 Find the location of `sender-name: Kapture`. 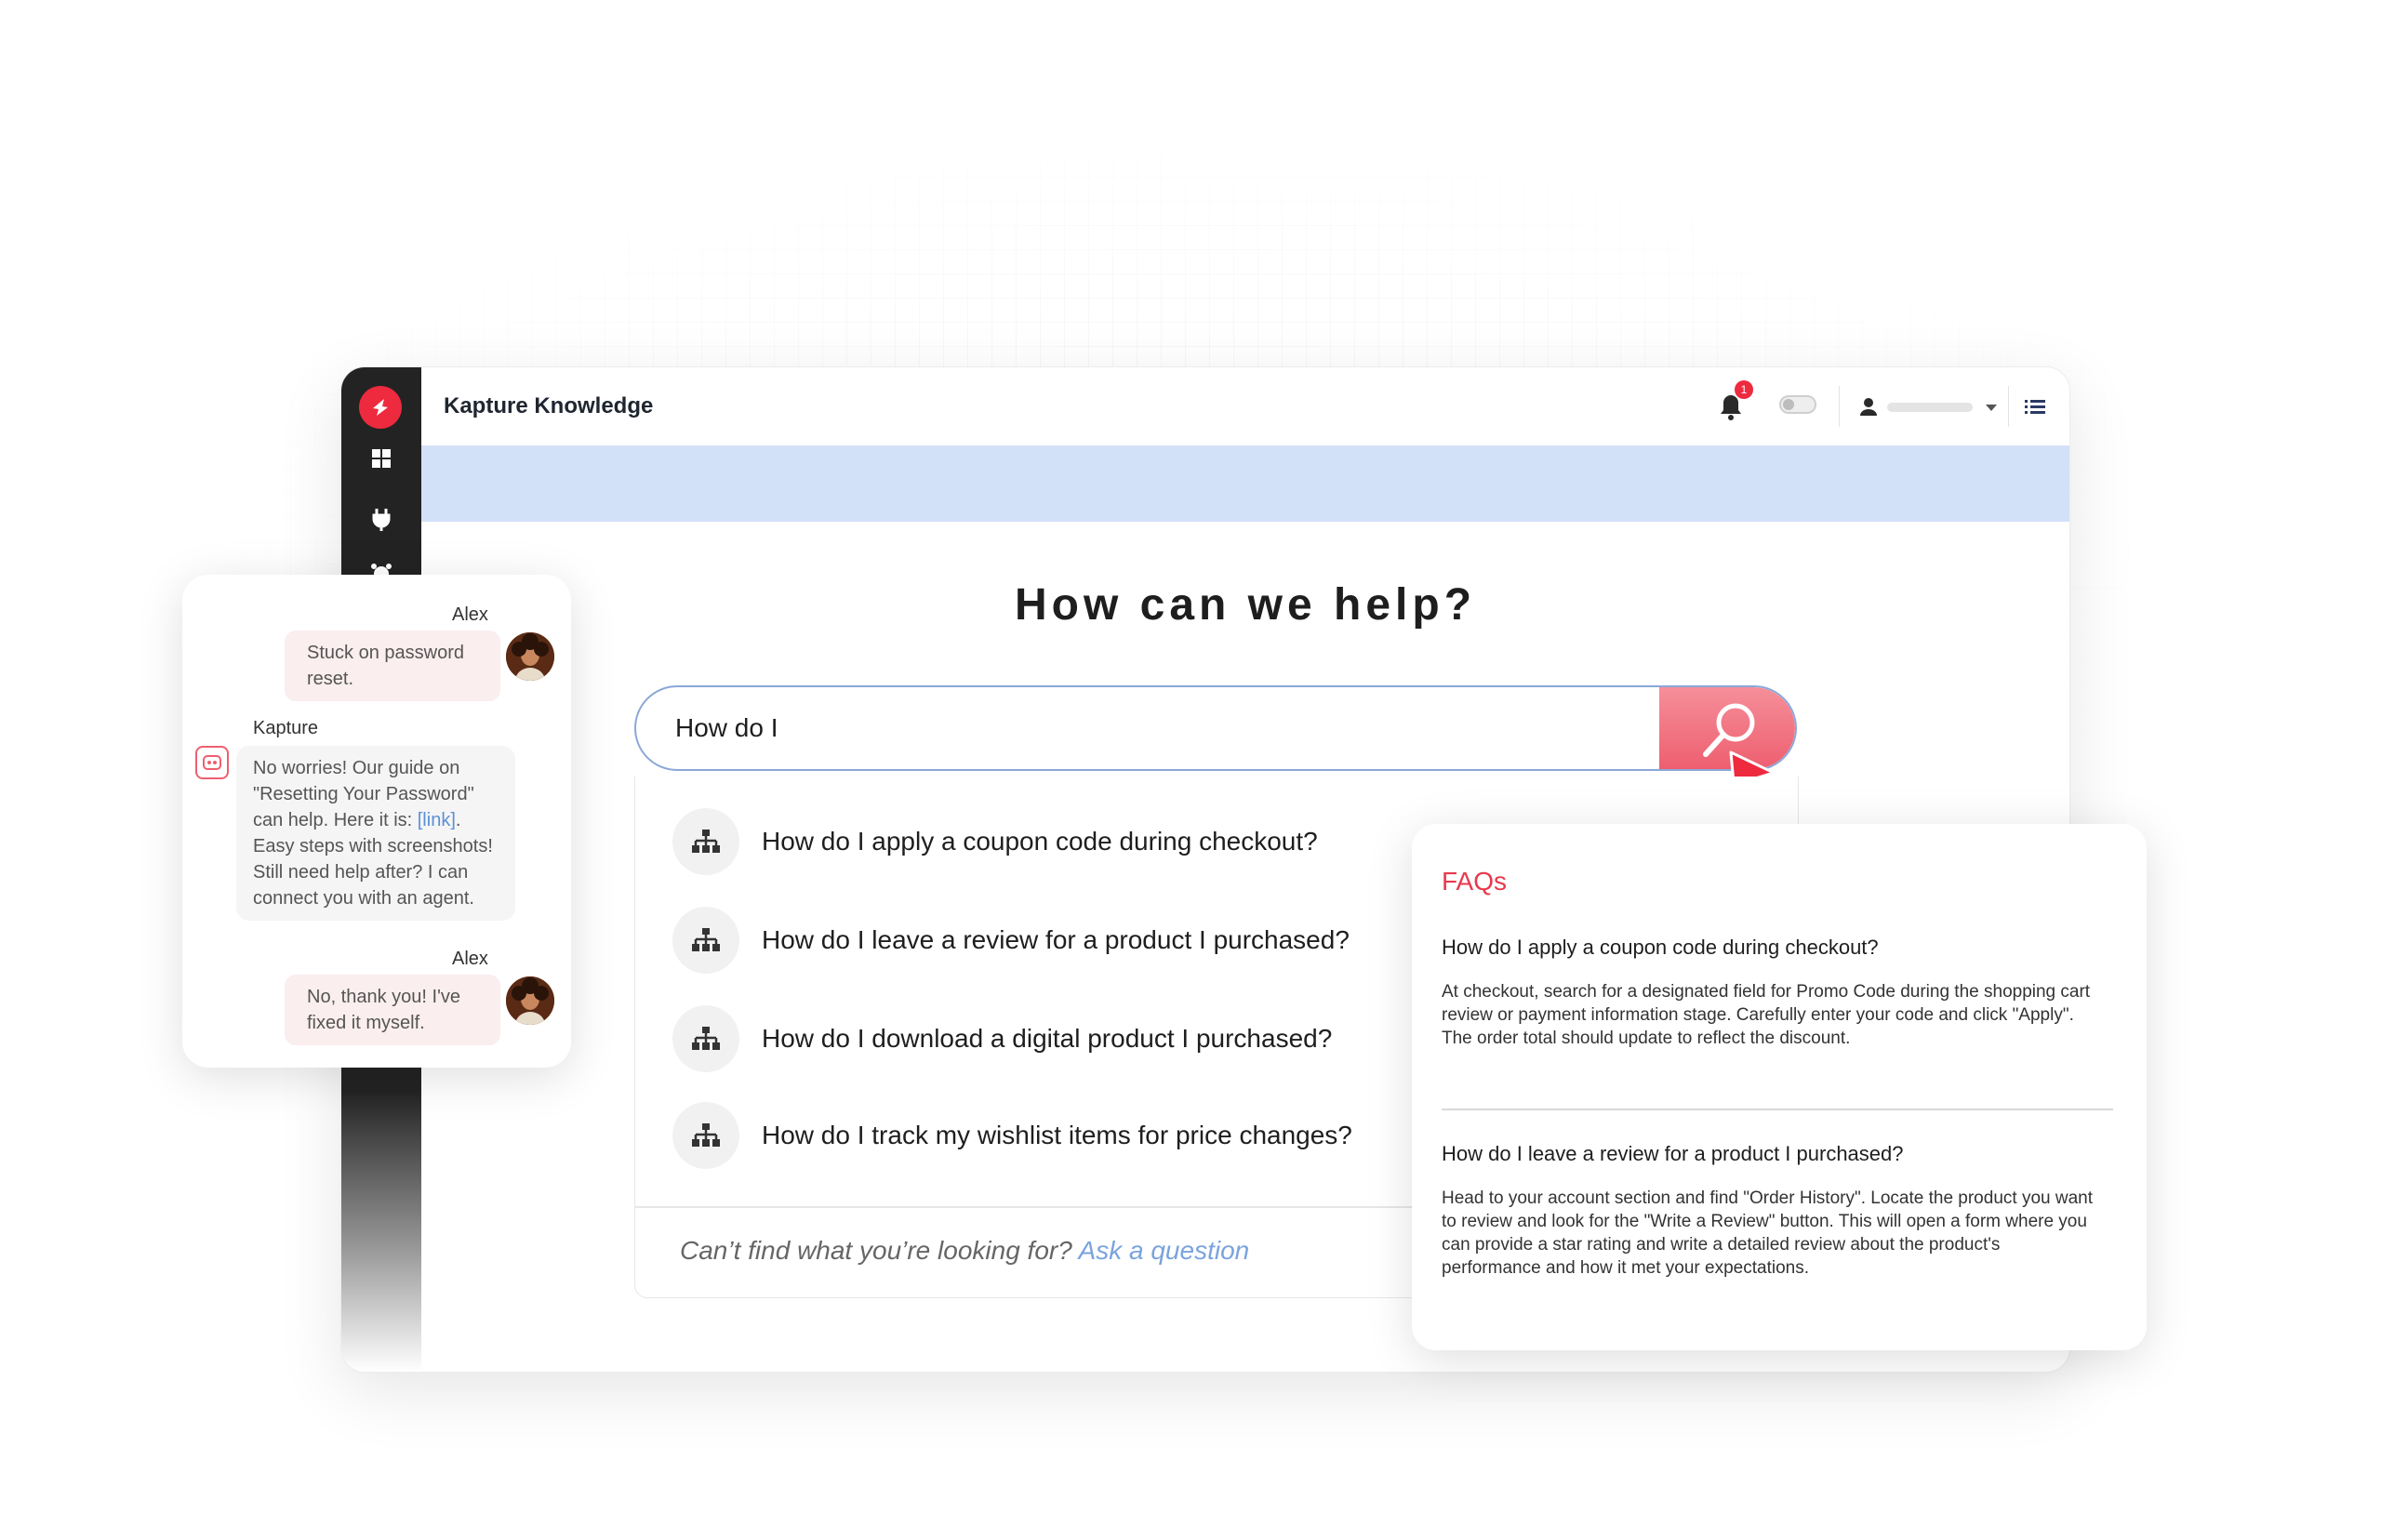

sender-name: Kapture is located at coordinates (286, 728).